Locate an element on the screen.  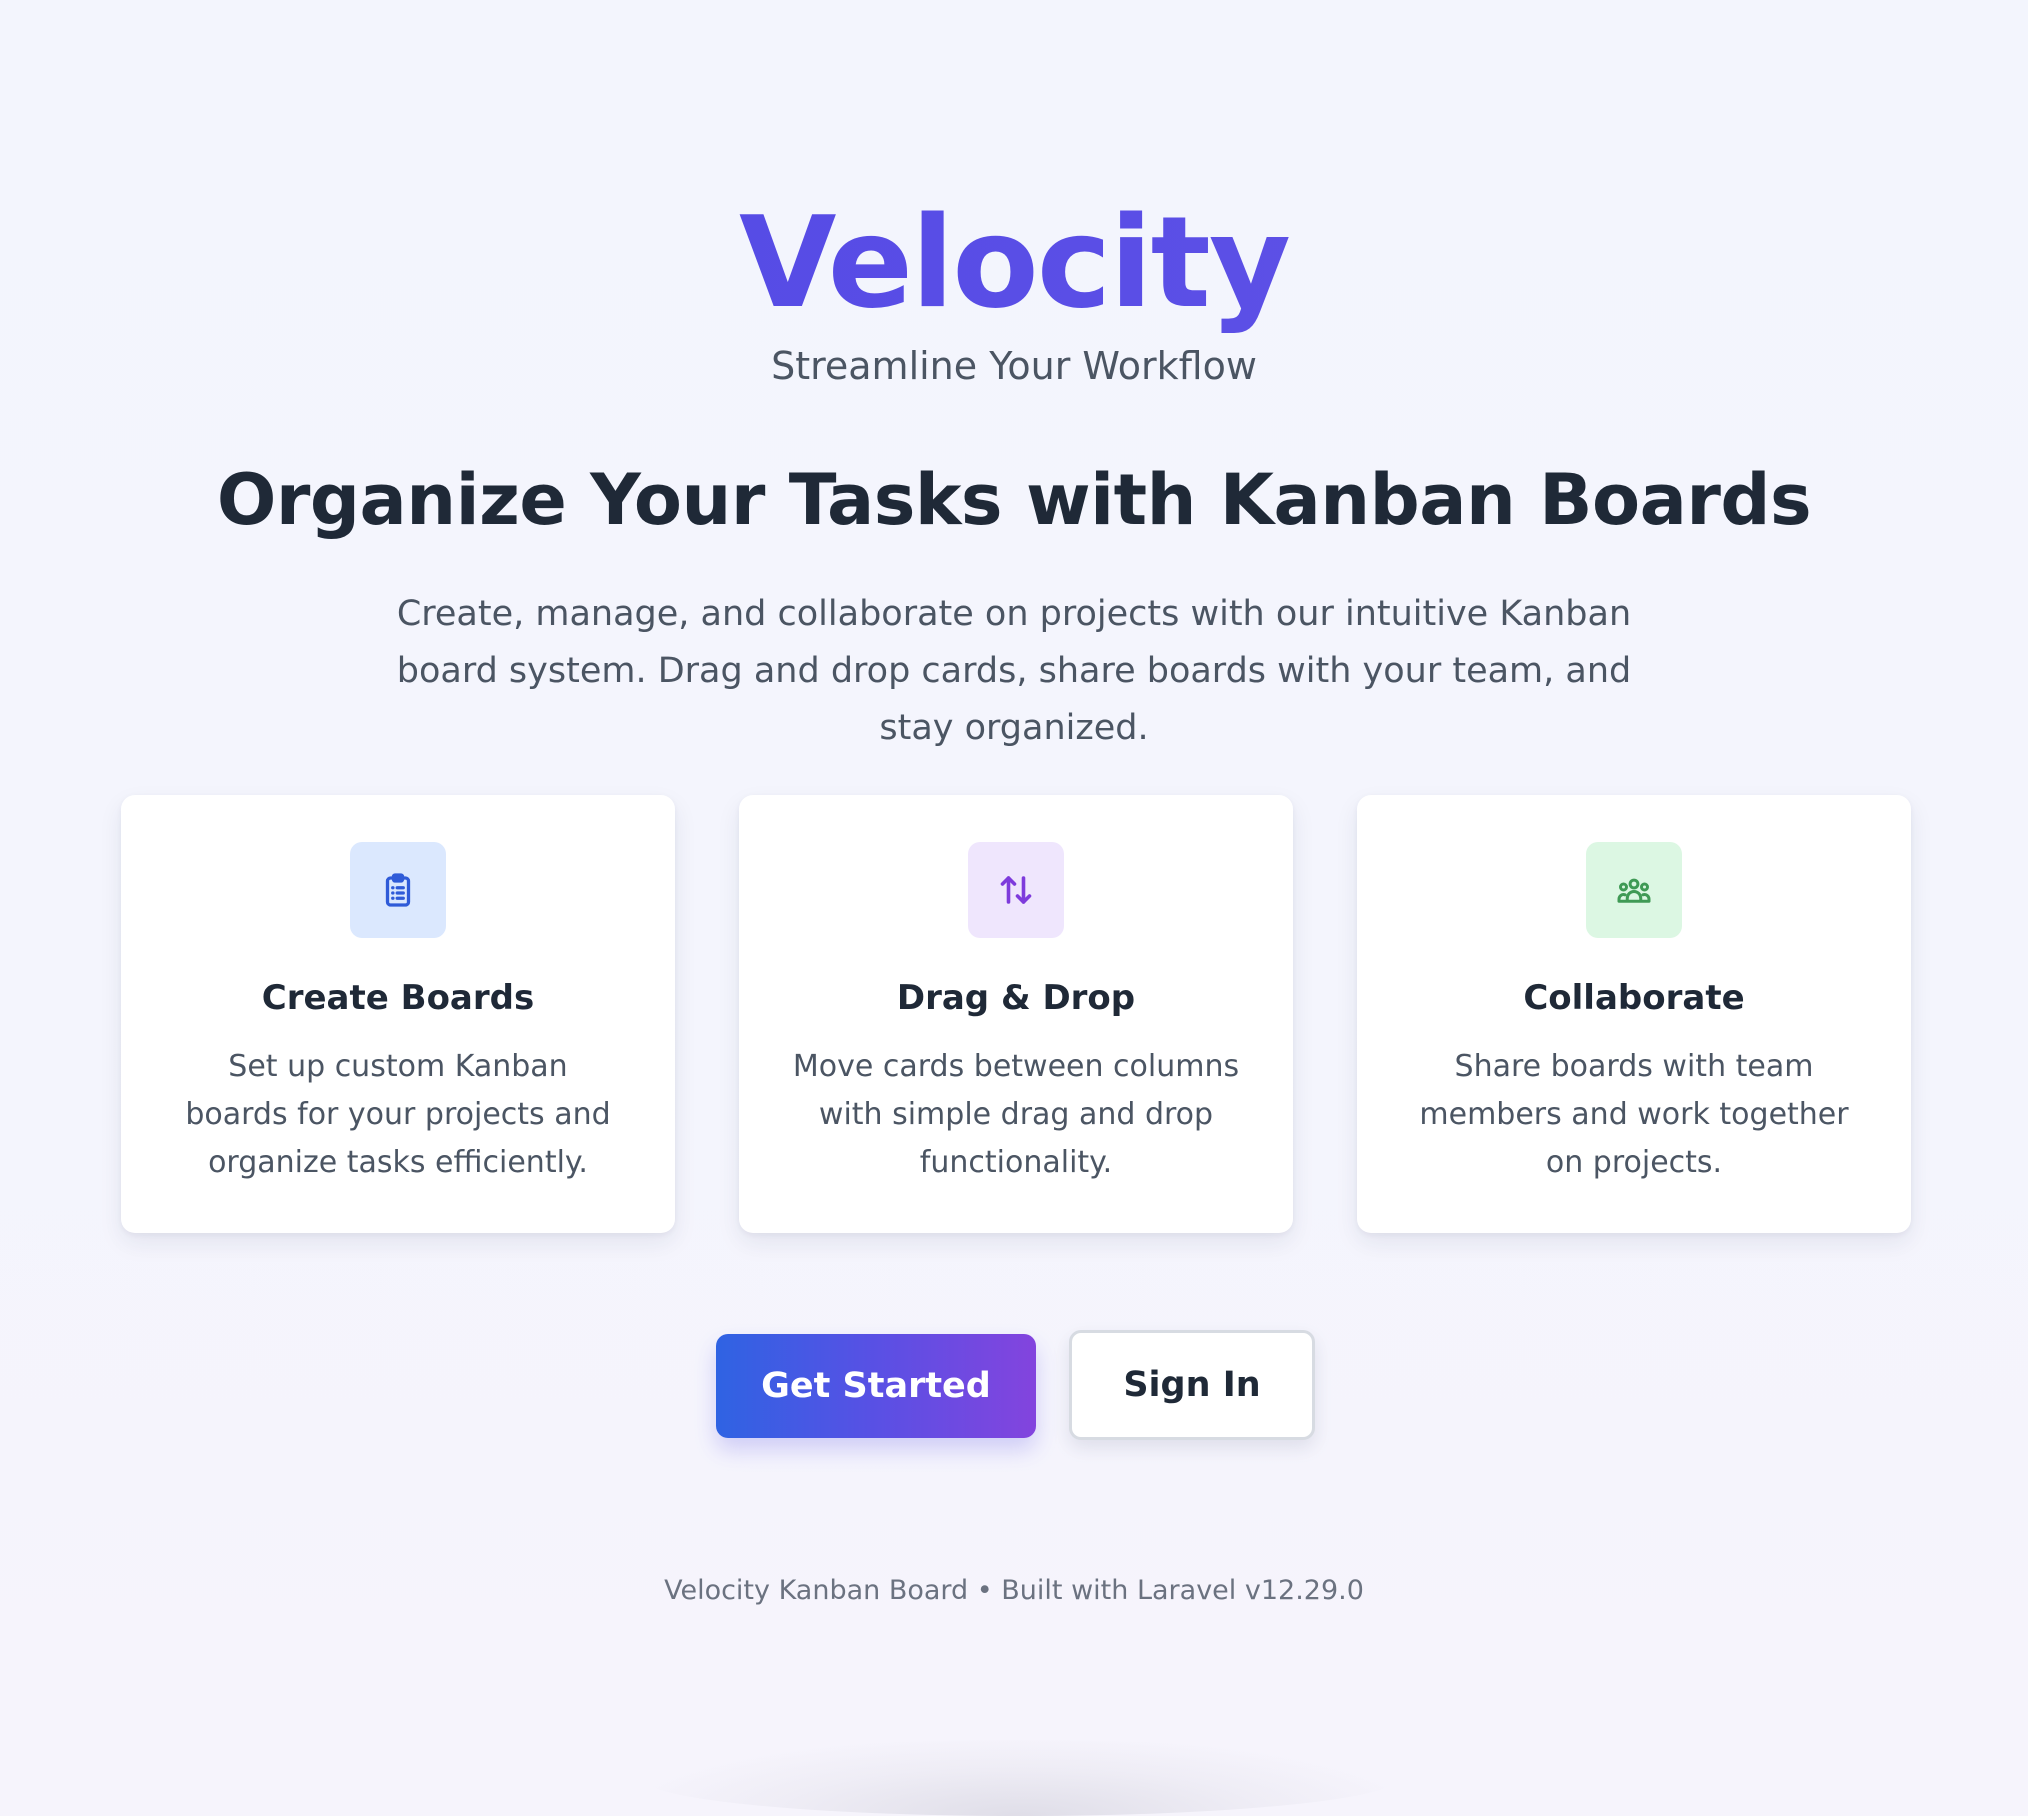
feature-title: Collaborate is located at coordinates (1634, 998).